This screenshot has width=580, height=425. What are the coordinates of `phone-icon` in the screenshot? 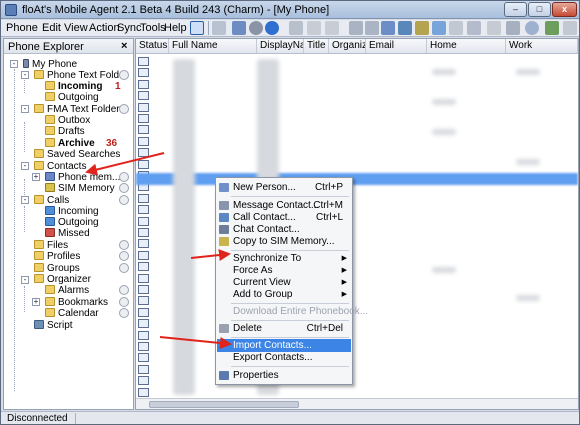 It's located at (474, 28).